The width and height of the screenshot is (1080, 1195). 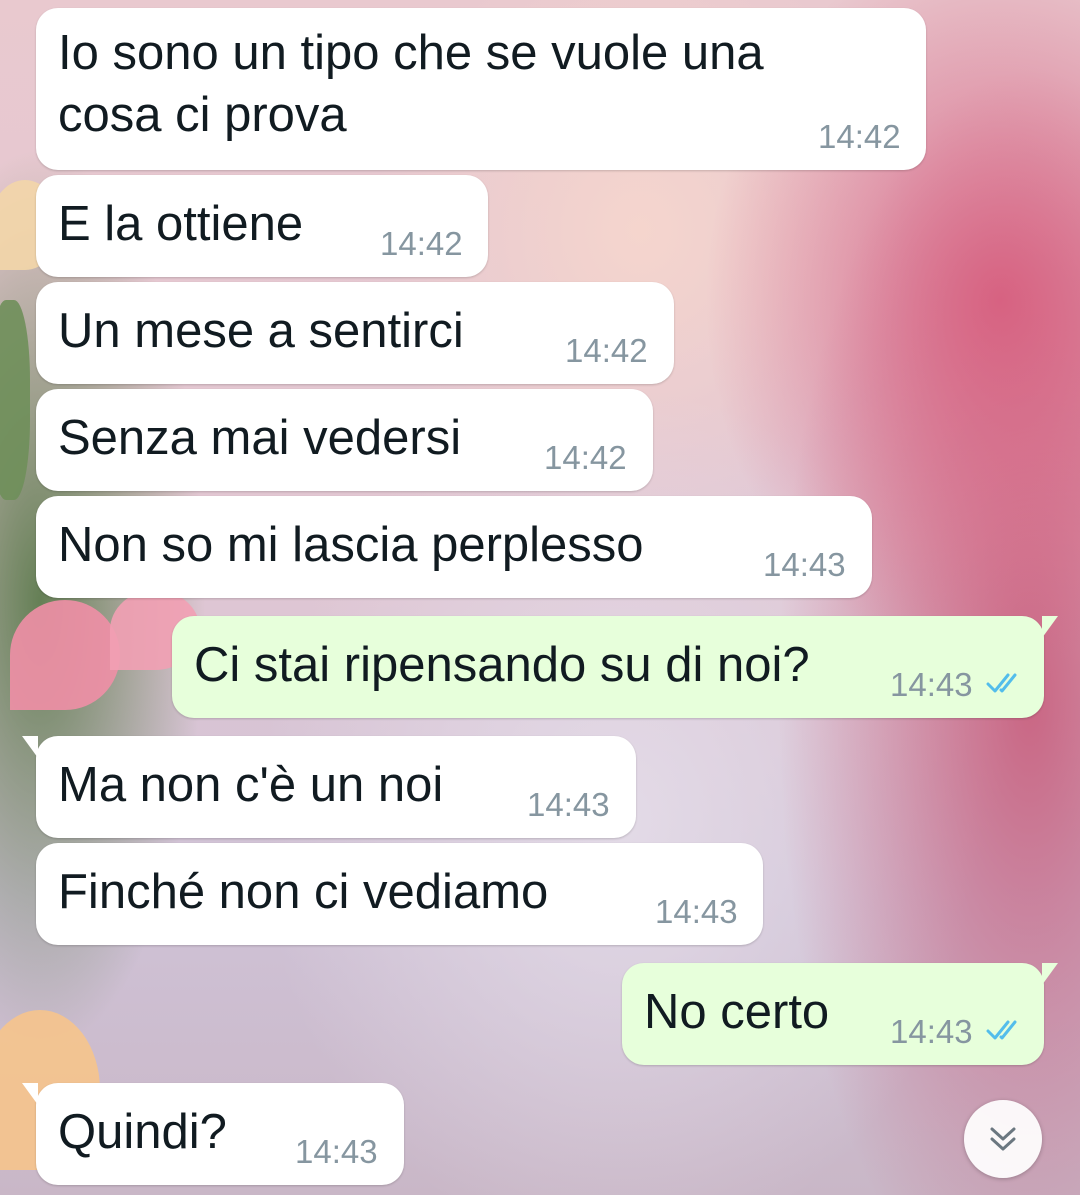 What do you see at coordinates (181, 224) in the screenshot?
I see `message-text: E la ottiene` at bounding box center [181, 224].